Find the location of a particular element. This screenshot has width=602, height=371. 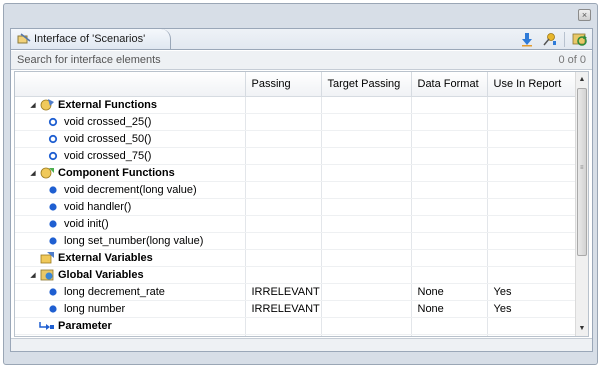

row-name-cell: void crossed_75() is located at coordinates (130, 156).